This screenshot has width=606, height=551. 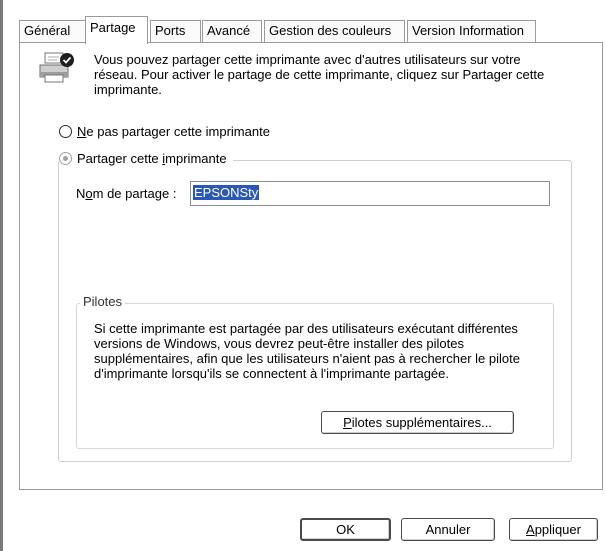 What do you see at coordinates (334, 31) in the screenshot?
I see `tab-gestion-couleurs: Gestion des couleurs` at bounding box center [334, 31].